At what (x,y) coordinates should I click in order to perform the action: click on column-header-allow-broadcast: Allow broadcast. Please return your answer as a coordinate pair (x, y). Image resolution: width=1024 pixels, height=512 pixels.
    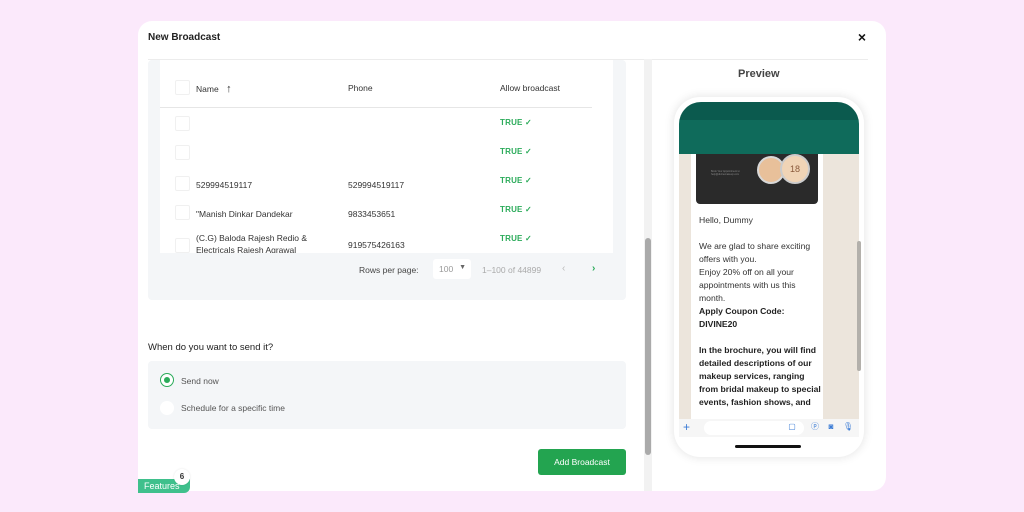
    Looking at the image, I should click on (530, 88).